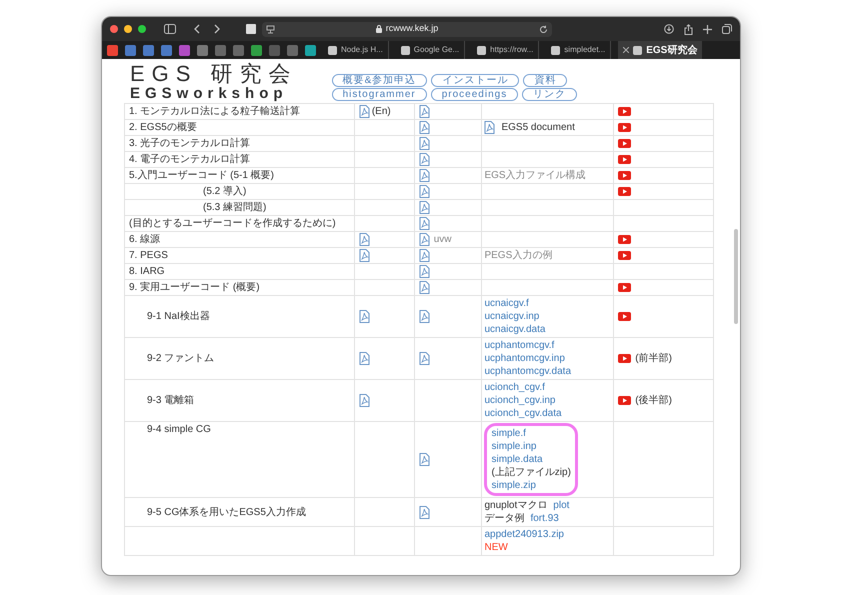 The image size is (842, 595). Describe the element at coordinates (544, 518) in the screenshot. I see `file-link: fort.93` at that location.